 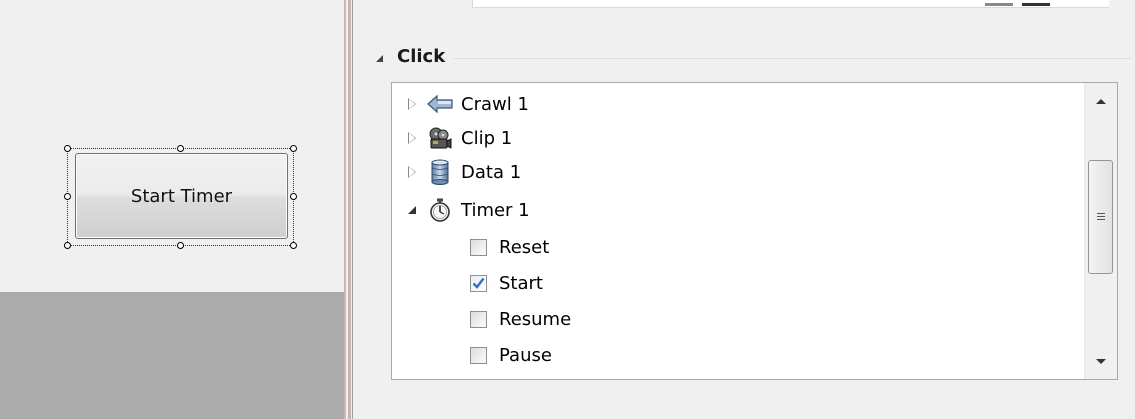 What do you see at coordinates (478, 380) in the screenshot?
I see `partial-checkbox` at bounding box center [478, 380].